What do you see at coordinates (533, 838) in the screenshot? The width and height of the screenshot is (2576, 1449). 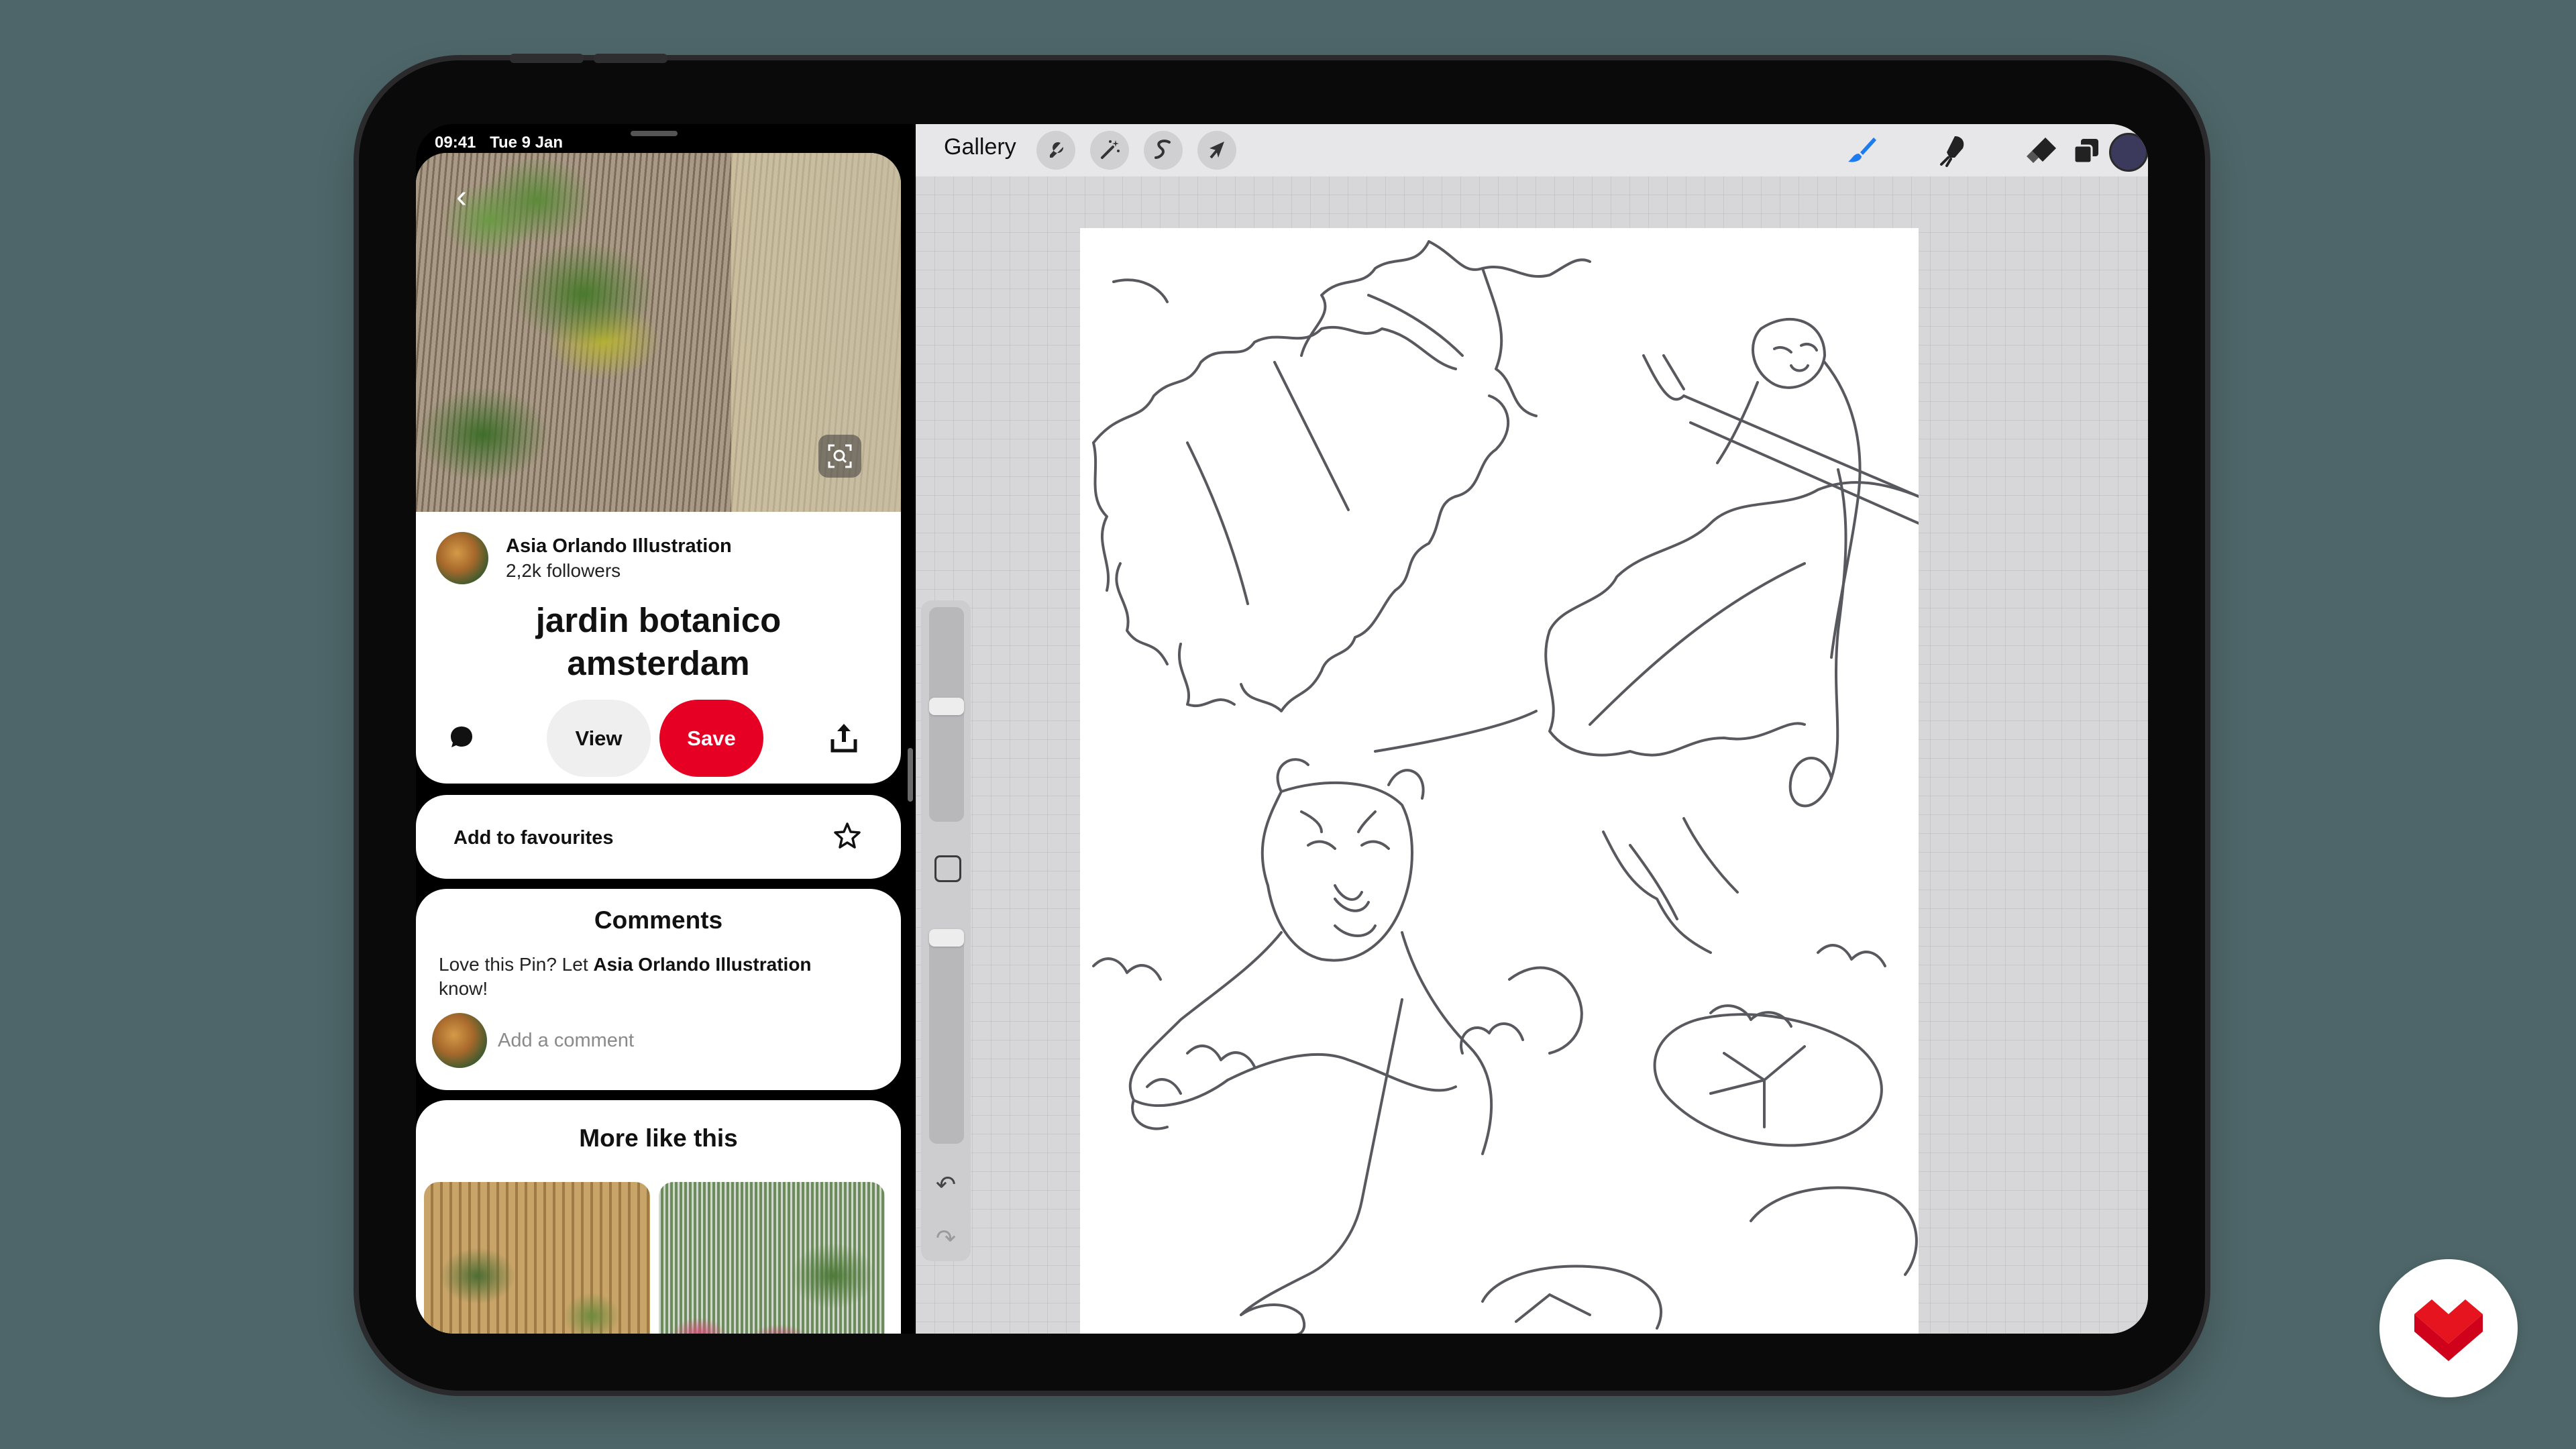 I see `add-to-favourites-label: Add to favourites` at bounding box center [533, 838].